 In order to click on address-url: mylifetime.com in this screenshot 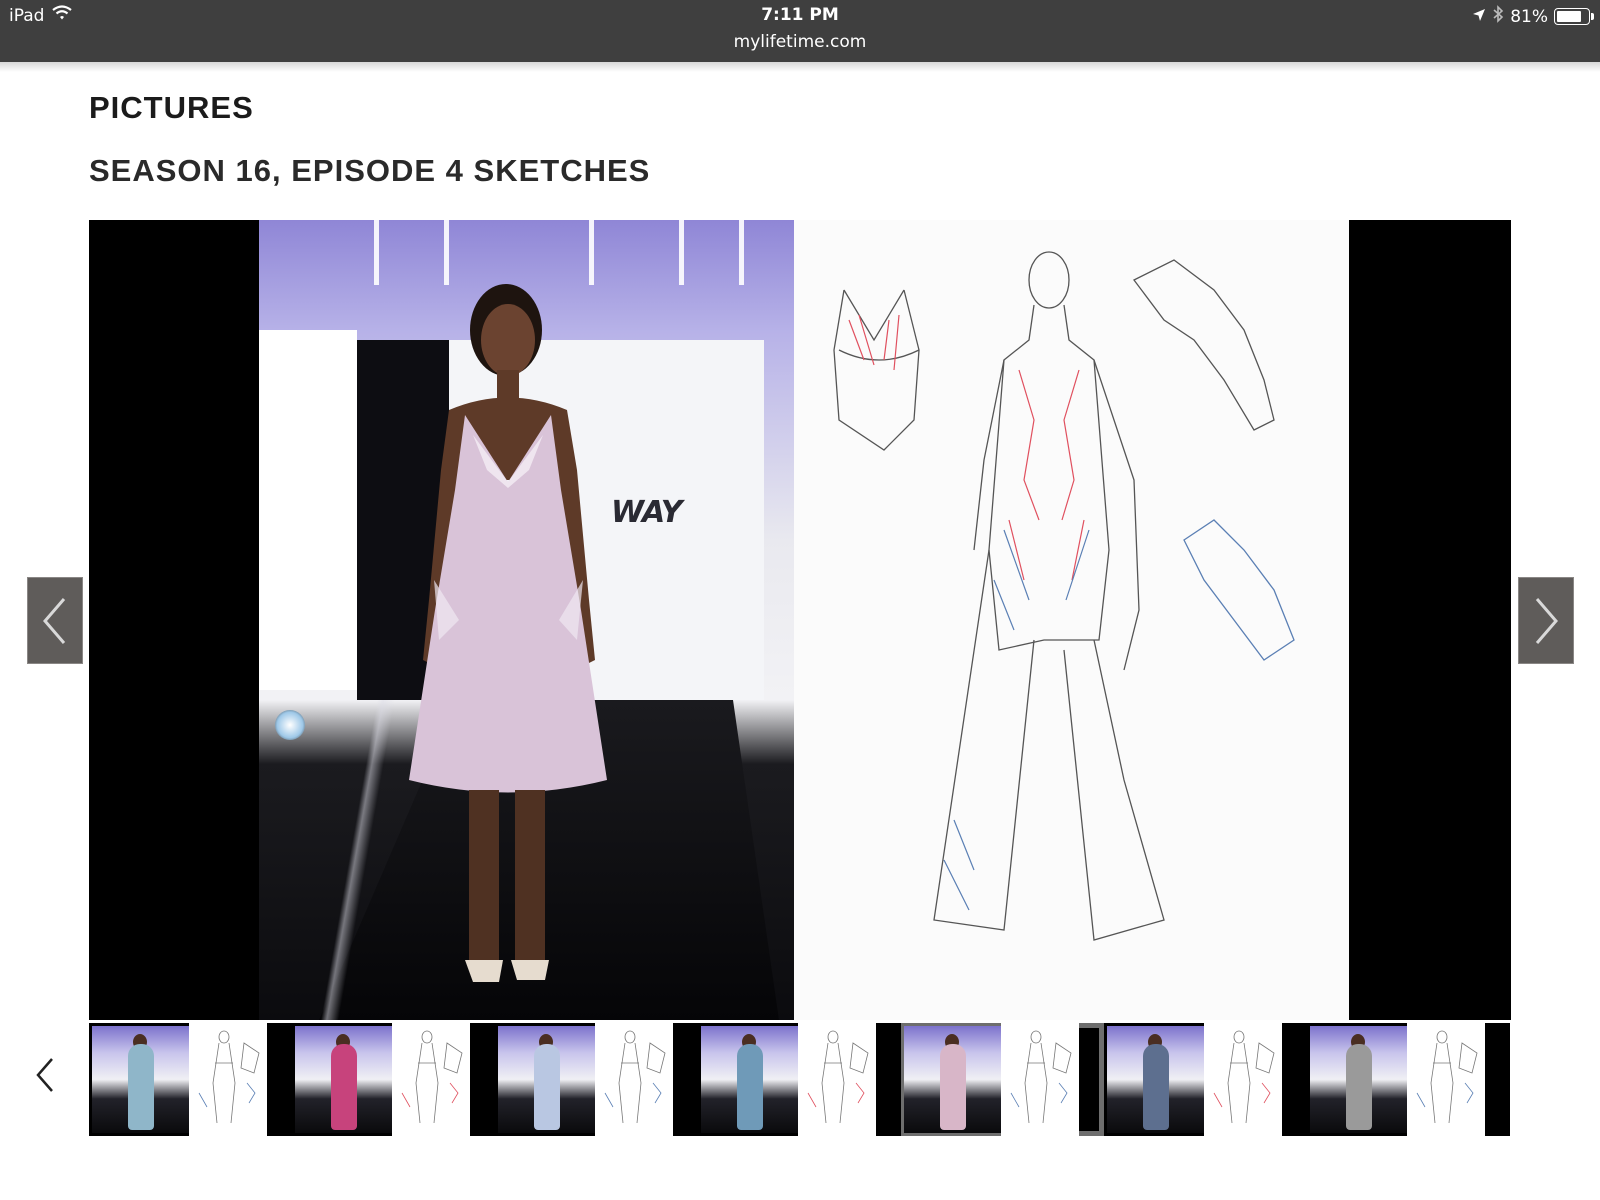, I will do `click(800, 42)`.